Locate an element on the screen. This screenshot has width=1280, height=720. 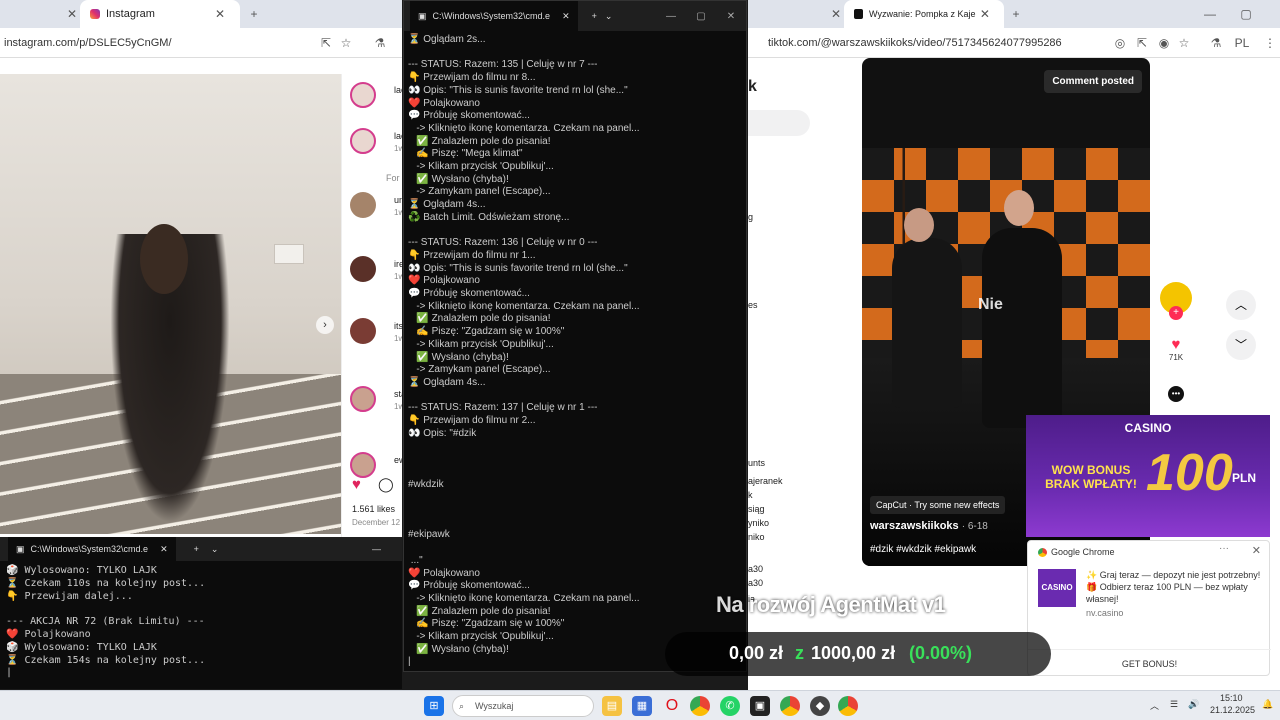
comment-author: staa is located at coordinates (398, 394).